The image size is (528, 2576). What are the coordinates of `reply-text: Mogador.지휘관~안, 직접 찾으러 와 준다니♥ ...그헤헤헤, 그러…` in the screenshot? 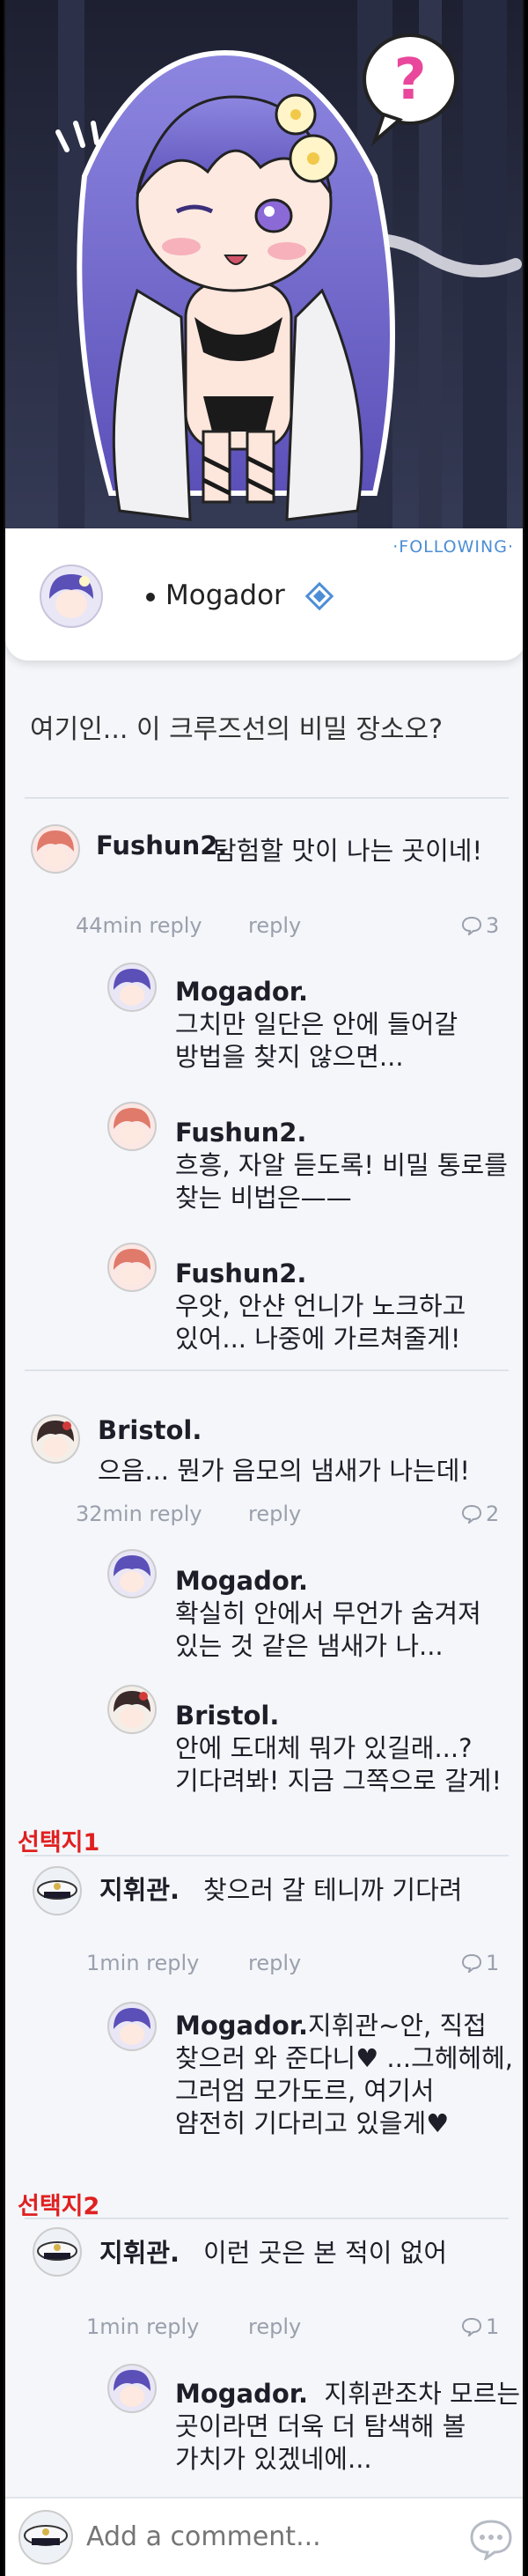 It's located at (349, 2075).